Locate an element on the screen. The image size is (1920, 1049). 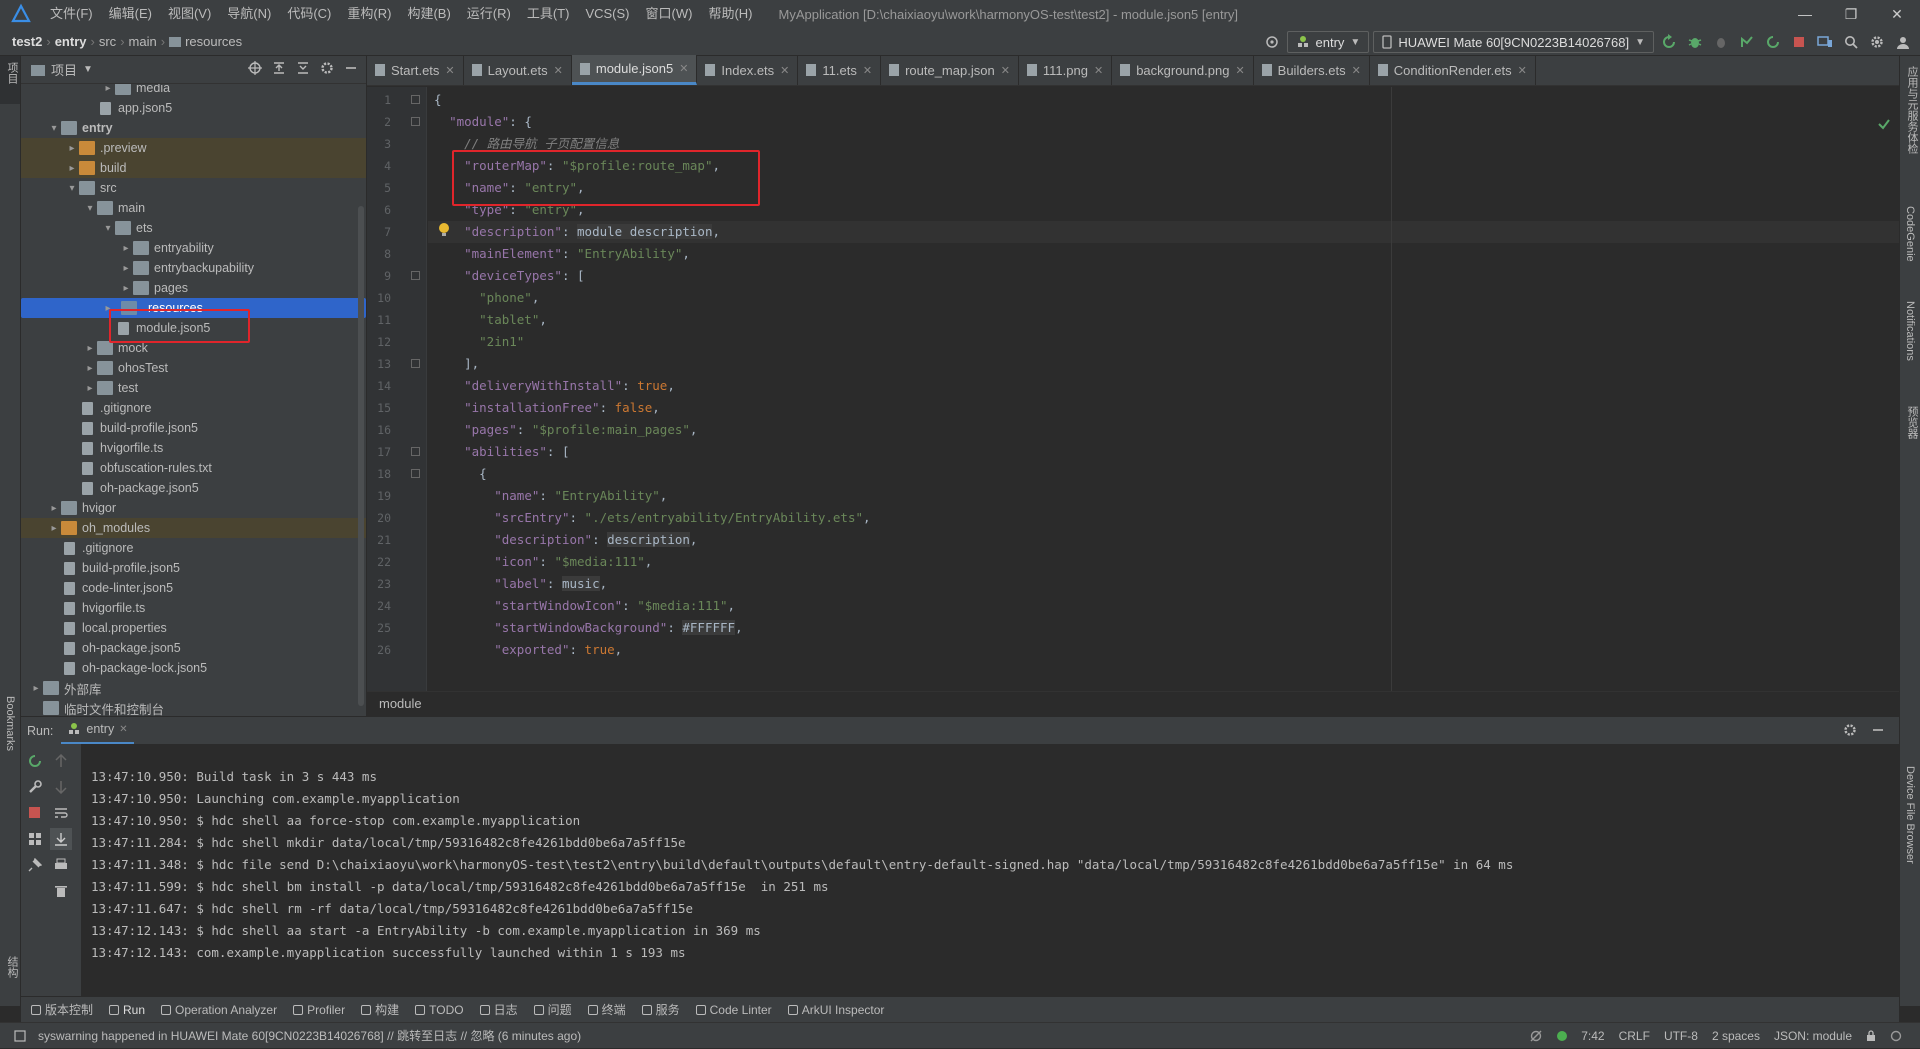
tool-tab: 版本控制 is located at coordinates (62, 1009).